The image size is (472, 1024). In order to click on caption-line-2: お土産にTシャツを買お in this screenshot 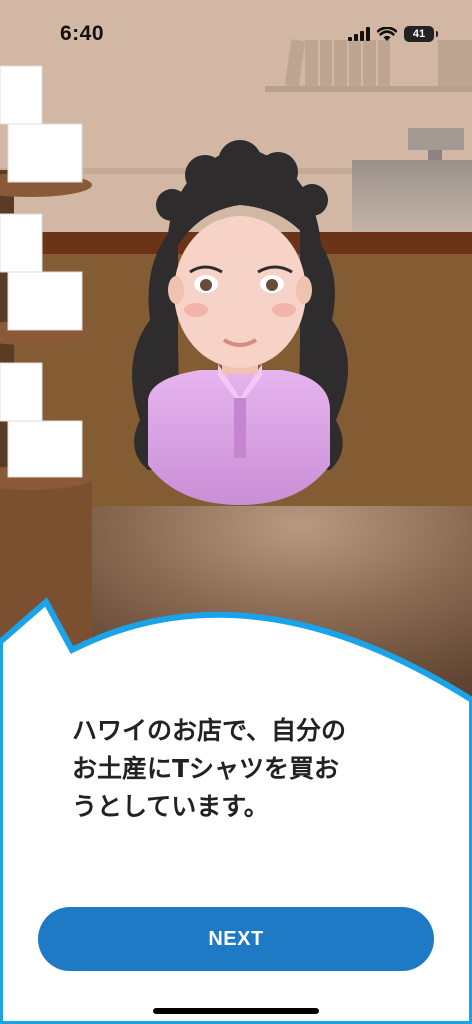, I will do `click(206, 768)`.